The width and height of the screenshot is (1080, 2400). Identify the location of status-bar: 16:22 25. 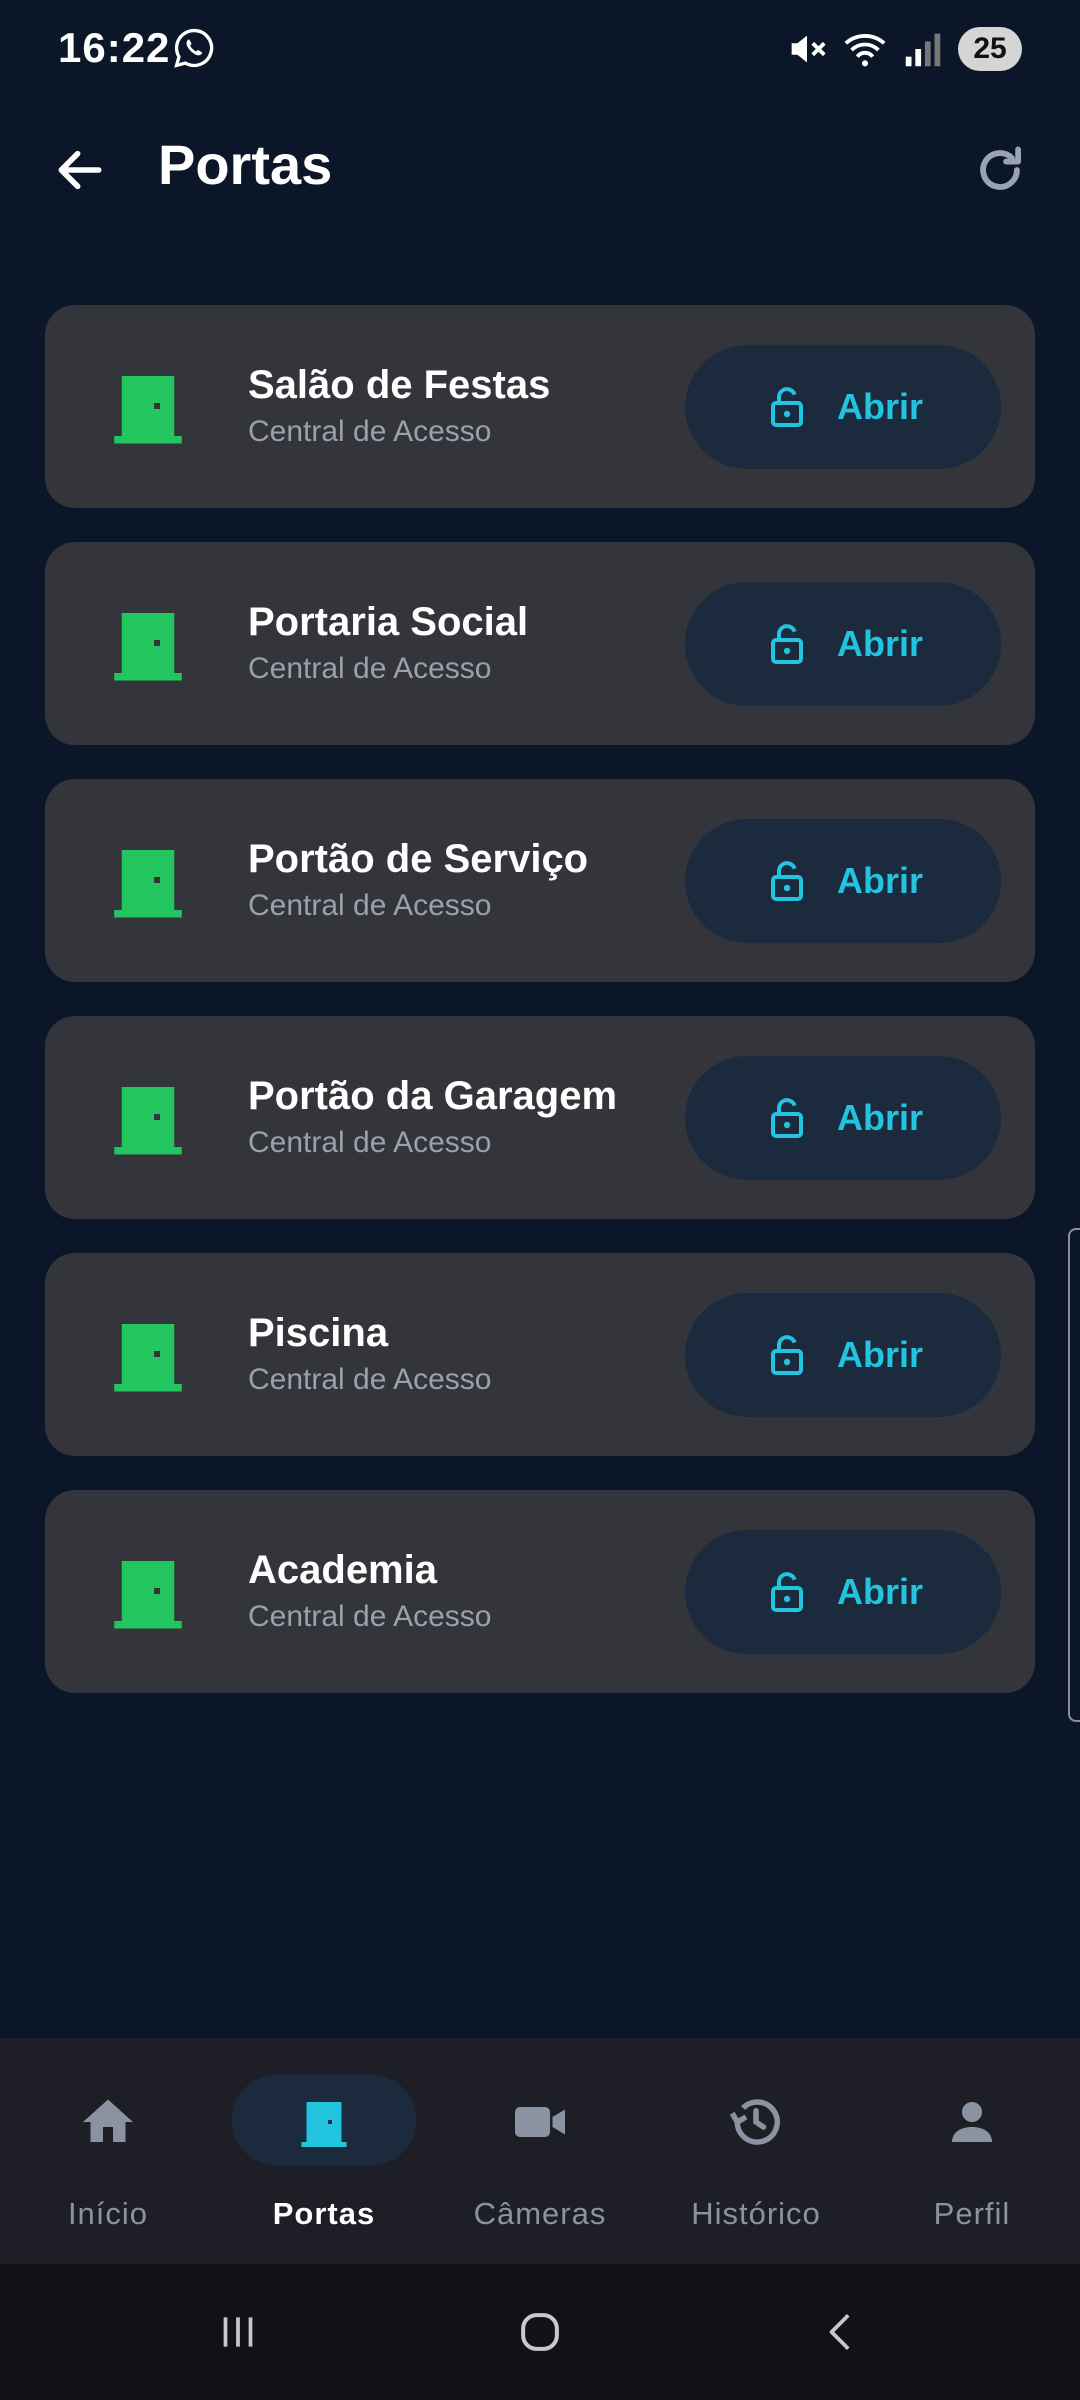
(540, 50).